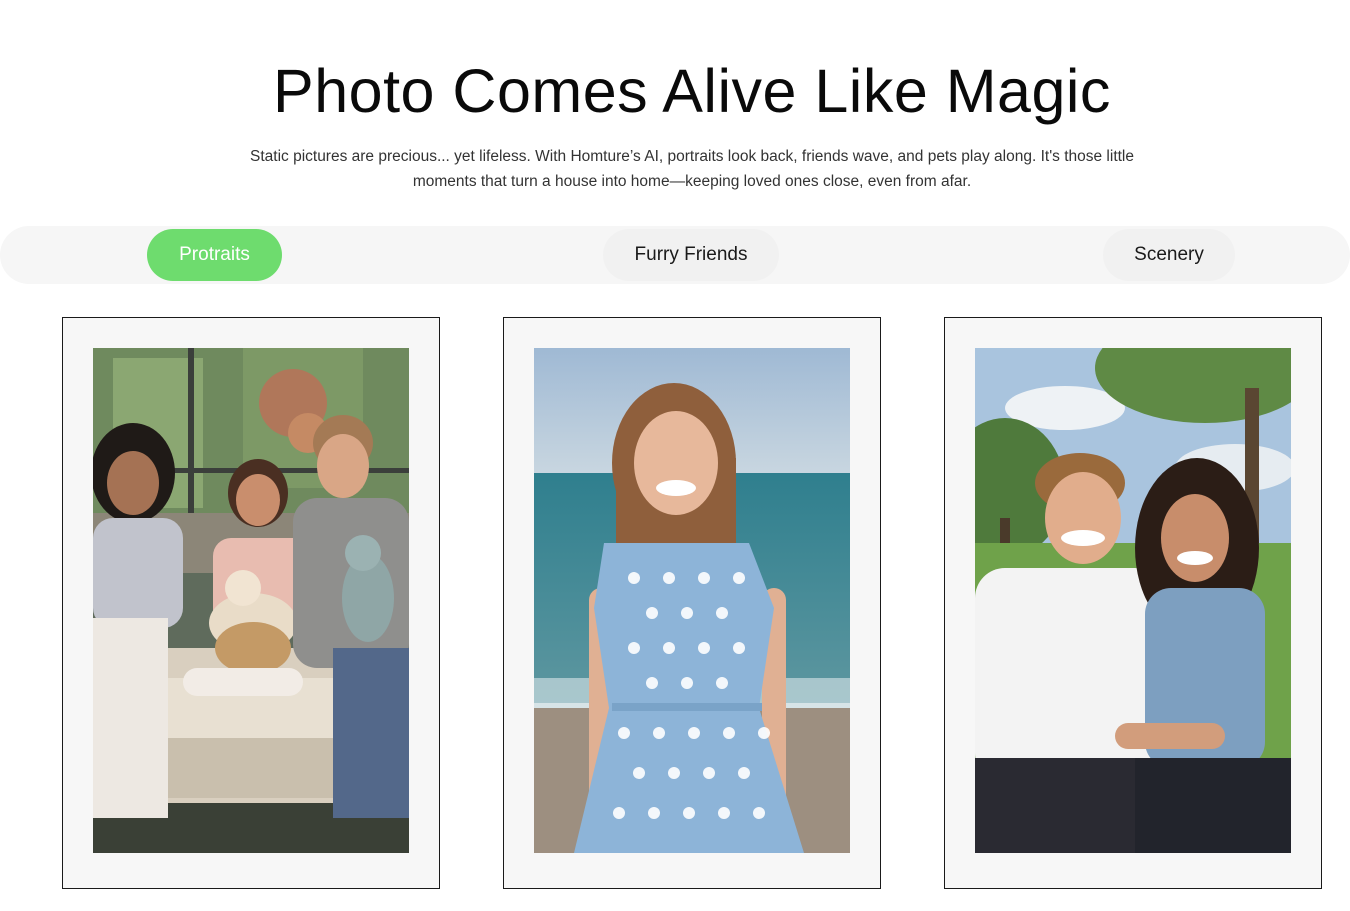 This screenshot has width=1350, height=911. Describe the element at coordinates (691, 255) in the screenshot. I see `tab-furry-friends: Furry Friends` at that location.